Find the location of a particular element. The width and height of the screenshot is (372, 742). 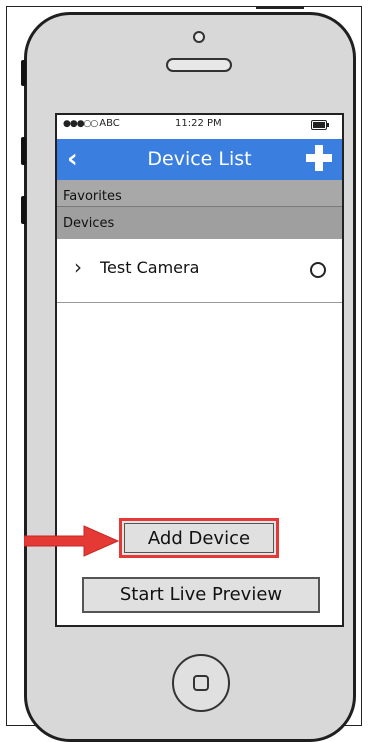

device-row-test-camera: › Test Camera is located at coordinates (199, 271).